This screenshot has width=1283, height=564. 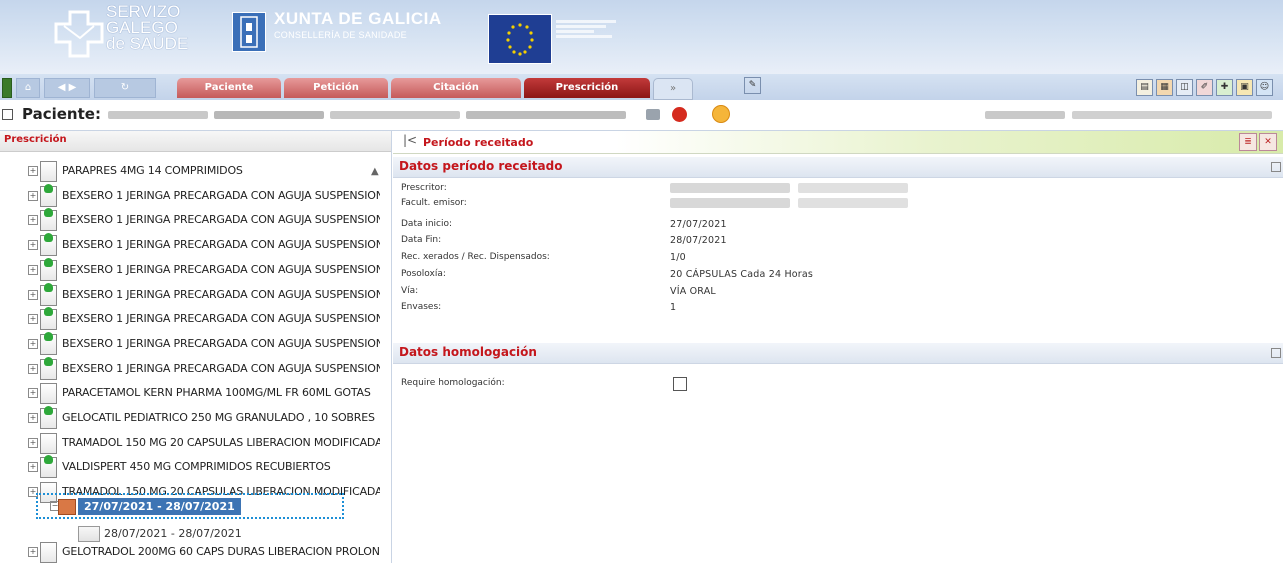 I want to click on tree-item-label: PARAPRES 4MG 14 COMPRIMIDOS, so click(x=152, y=170).